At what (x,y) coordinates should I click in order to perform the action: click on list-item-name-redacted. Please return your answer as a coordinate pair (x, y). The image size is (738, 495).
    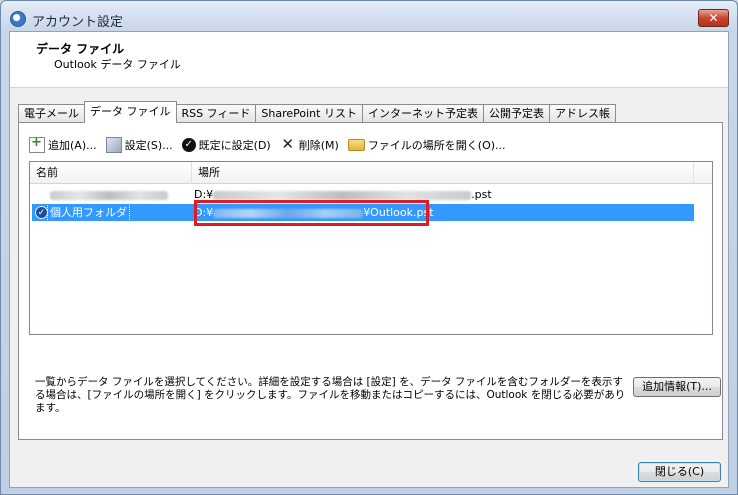
    Looking at the image, I should click on (109, 194).